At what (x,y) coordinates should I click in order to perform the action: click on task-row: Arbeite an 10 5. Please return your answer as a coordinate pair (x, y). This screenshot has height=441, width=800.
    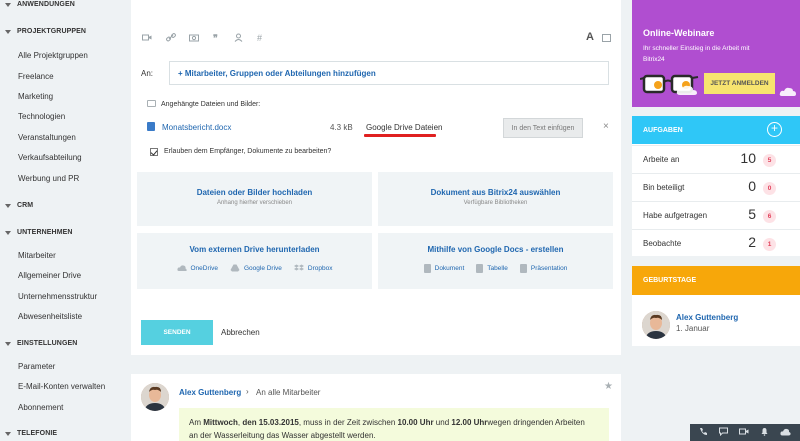
    Looking at the image, I should click on (716, 159).